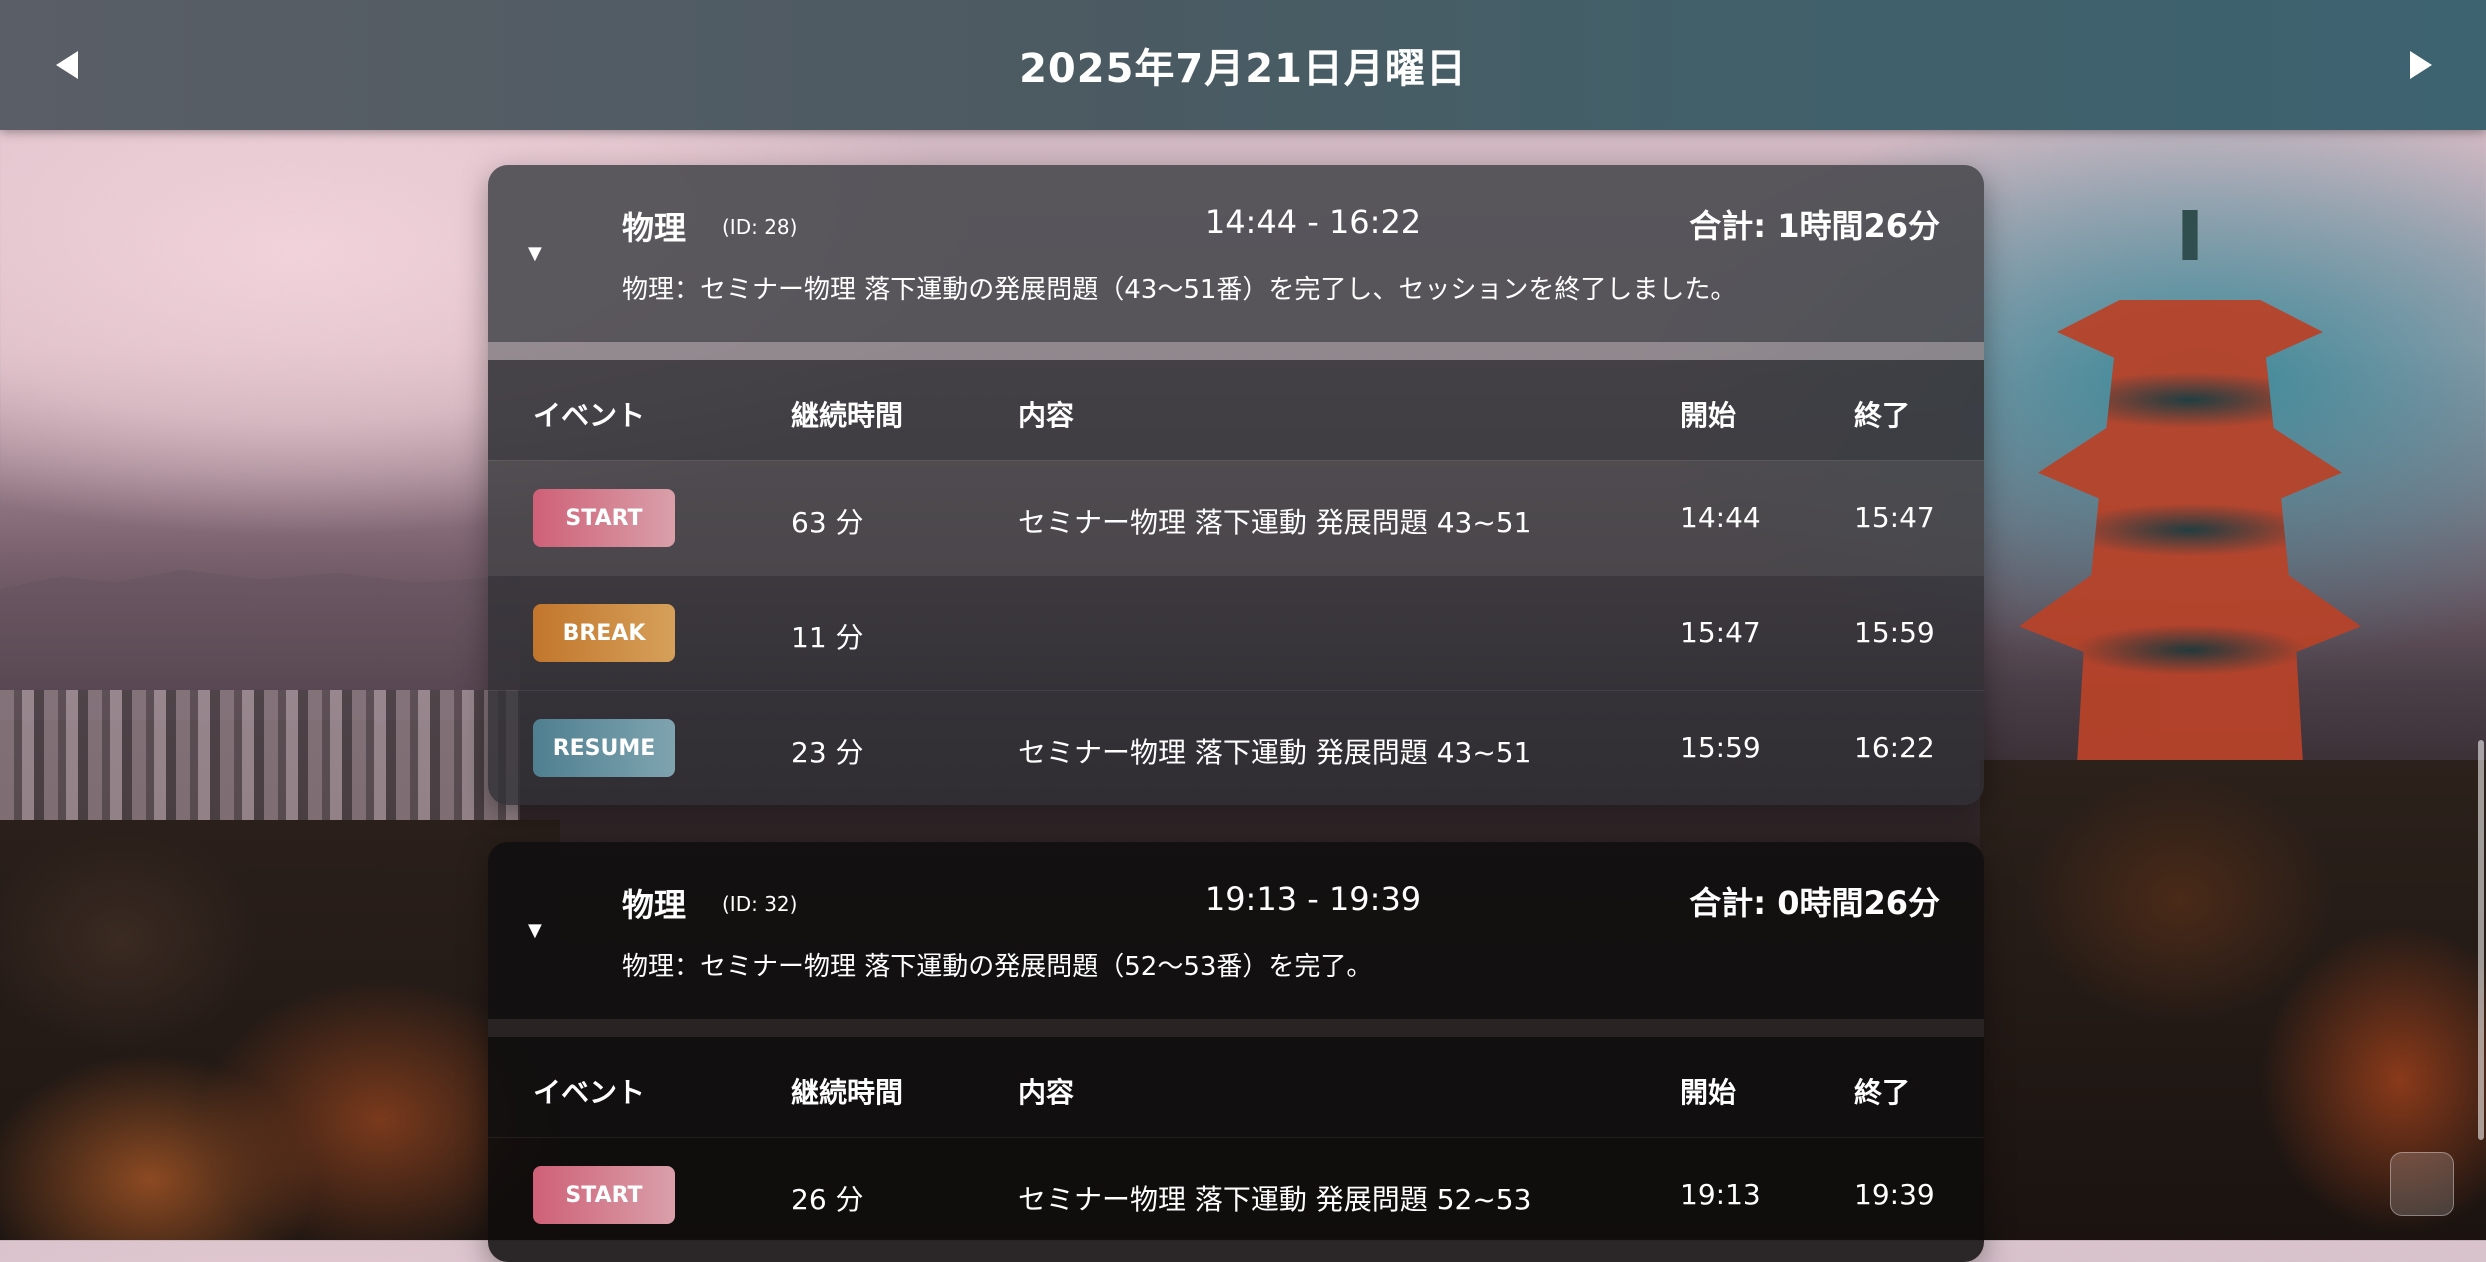 The width and height of the screenshot is (2486, 1262). I want to click on event-end-time: 16:22, so click(1894, 747).